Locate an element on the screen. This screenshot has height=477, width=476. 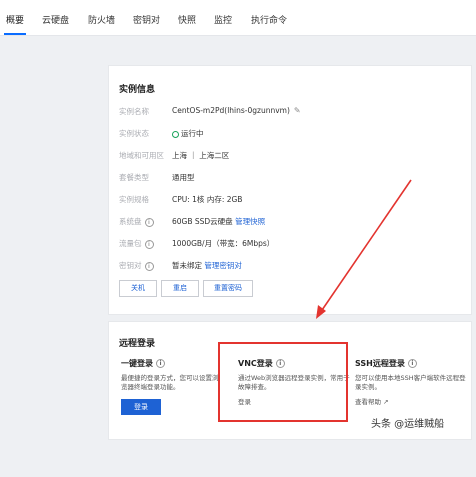
watermark-text: 头条 @运维贼船 is located at coordinates (408, 424).